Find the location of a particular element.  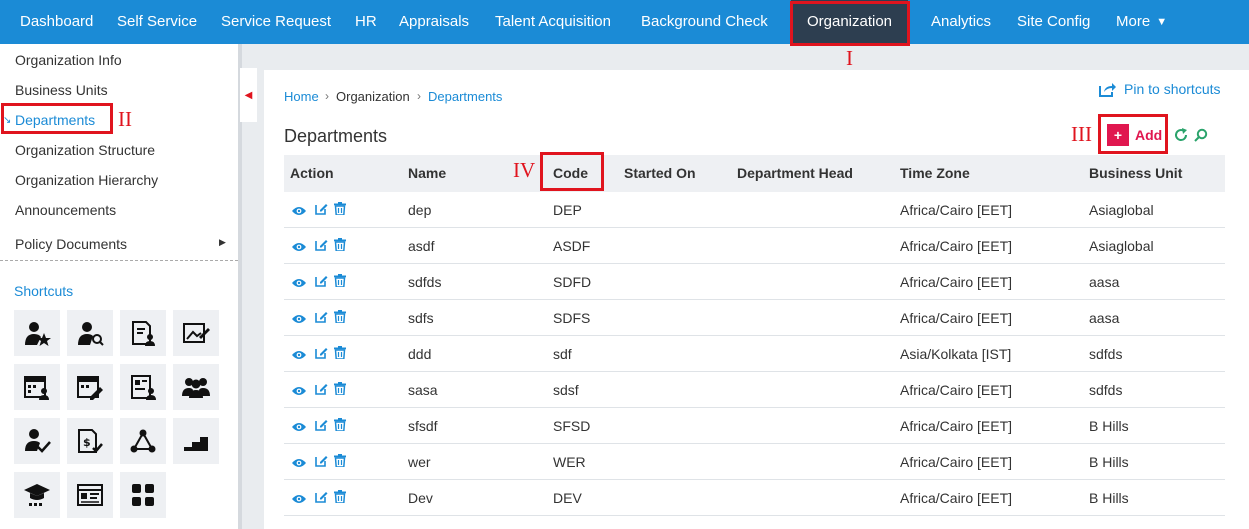

shortcut-employee-check is located at coordinates (37, 441).